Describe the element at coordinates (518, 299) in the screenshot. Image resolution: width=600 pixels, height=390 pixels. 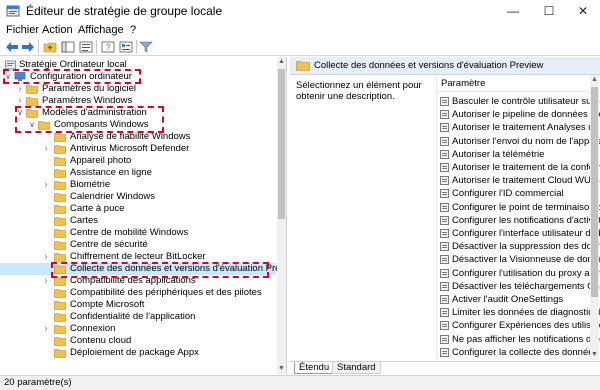
I see `setting-row: Activer l'audit OneSettings` at that location.